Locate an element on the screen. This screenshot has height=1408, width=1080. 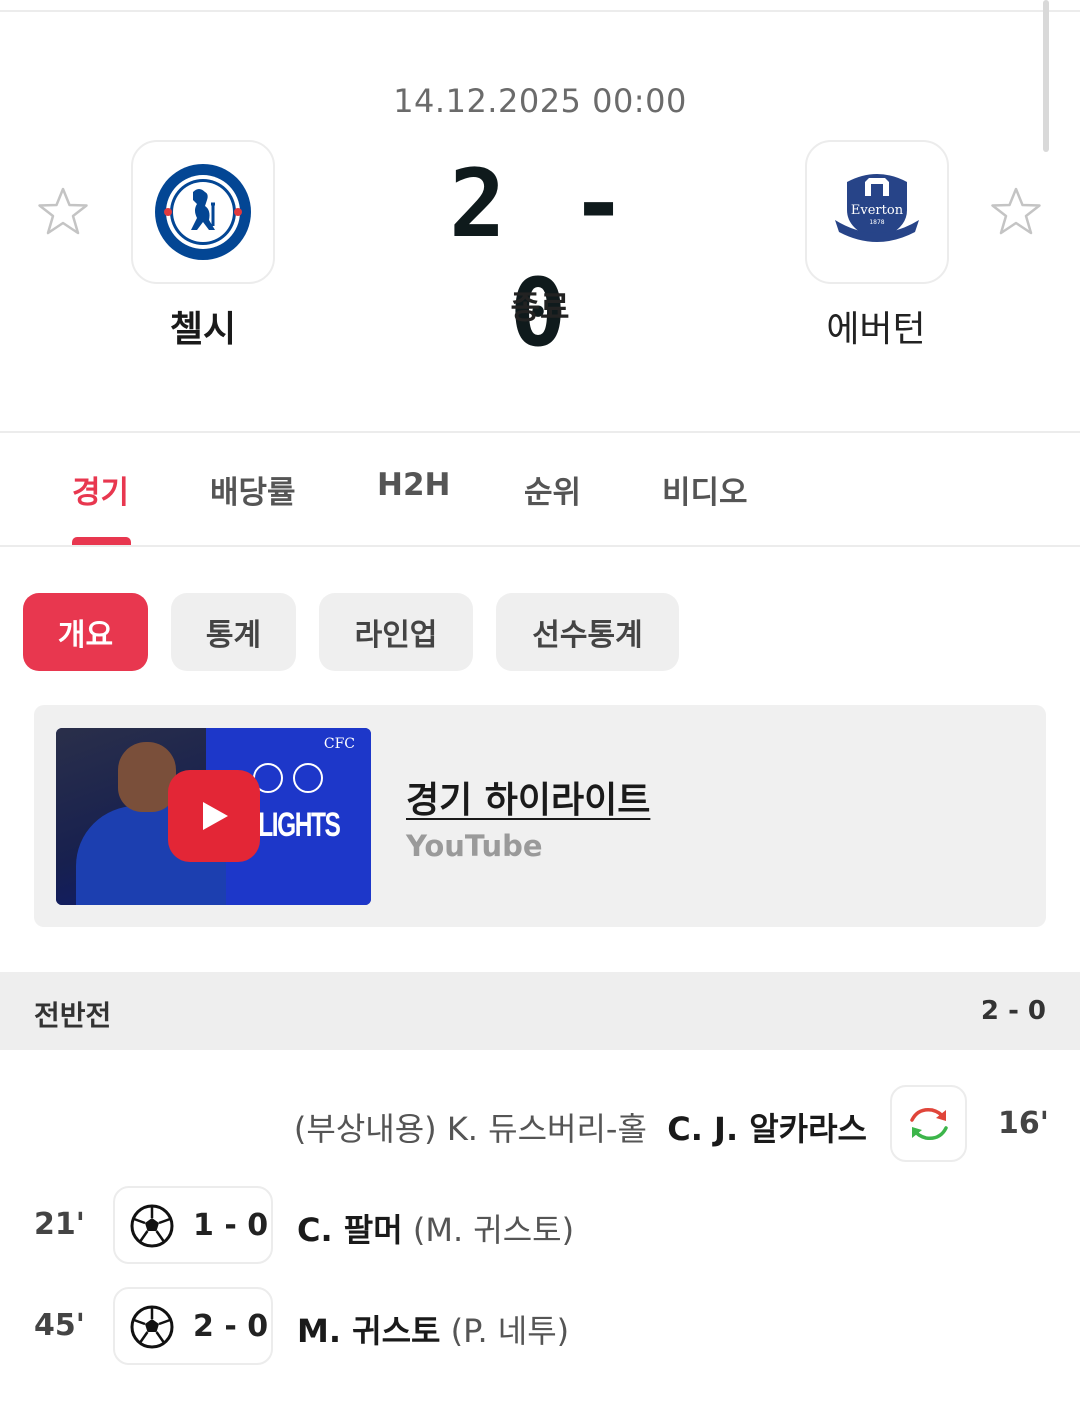
tab-video: 비디오 is located at coordinates (705, 489).